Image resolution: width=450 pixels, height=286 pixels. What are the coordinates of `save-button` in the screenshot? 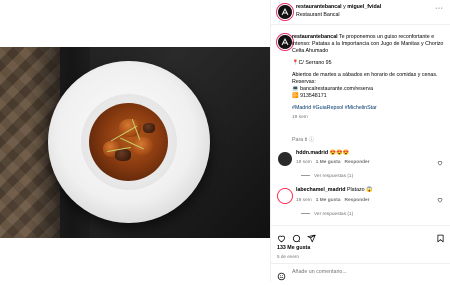 It's located at (440, 239).